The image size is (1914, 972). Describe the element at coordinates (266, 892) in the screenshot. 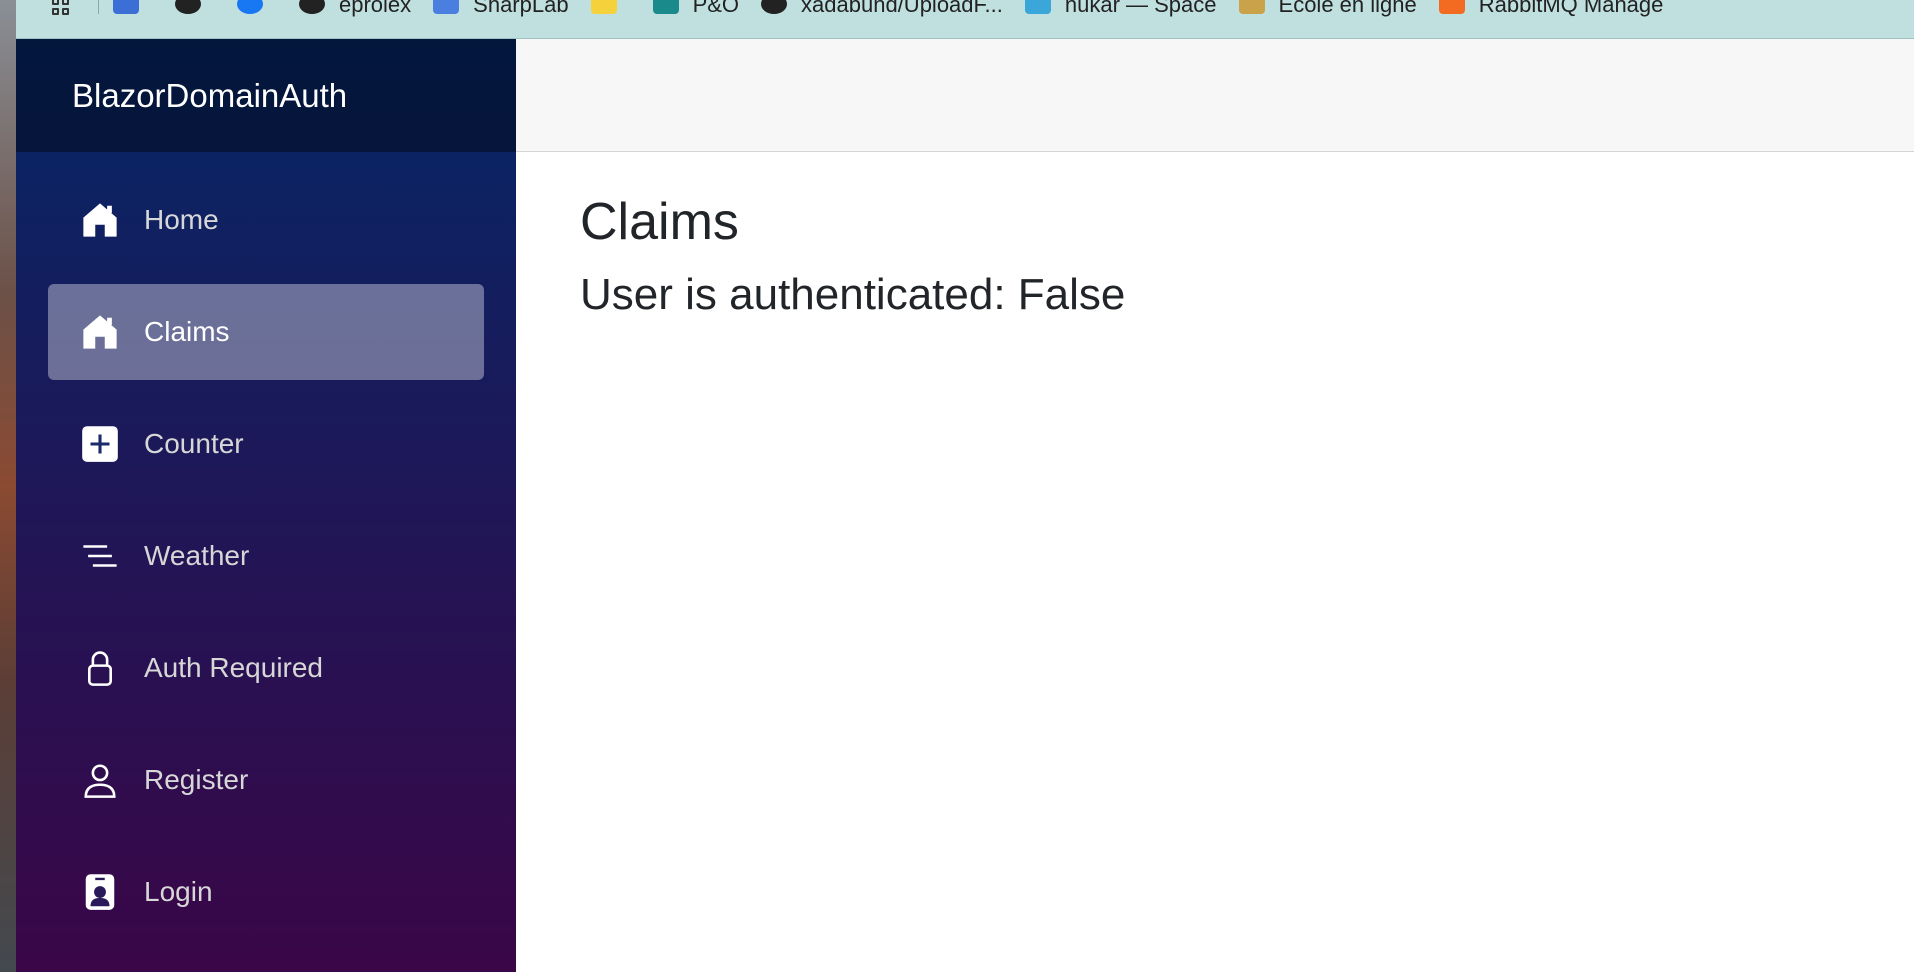

I see `nav-item-login: Login` at that location.